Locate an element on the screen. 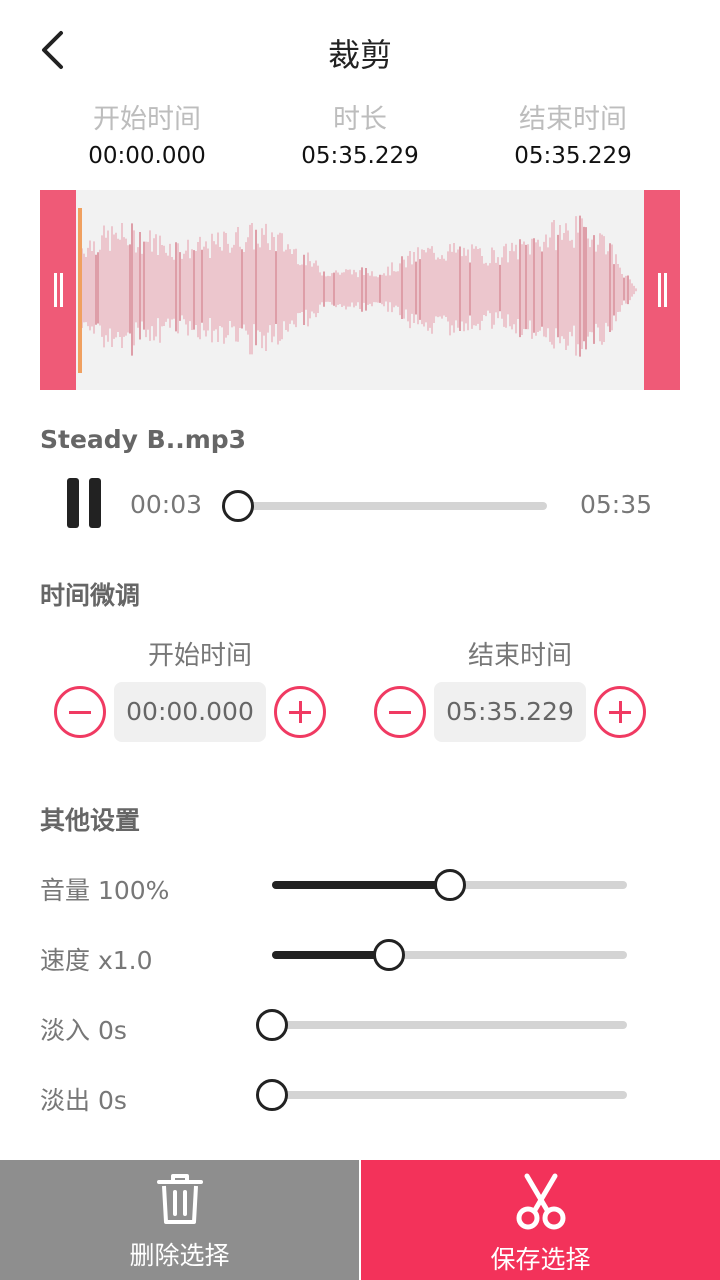 The width and height of the screenshot is (720, 1280). fade-out-knob is located at coordinates (272, 1095).